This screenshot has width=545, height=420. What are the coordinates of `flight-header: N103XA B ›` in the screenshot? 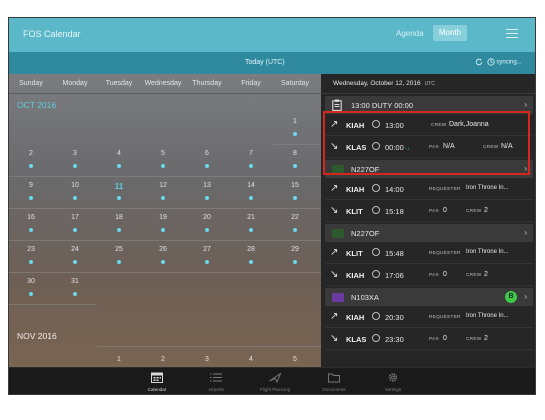 It's located at (429, 297).